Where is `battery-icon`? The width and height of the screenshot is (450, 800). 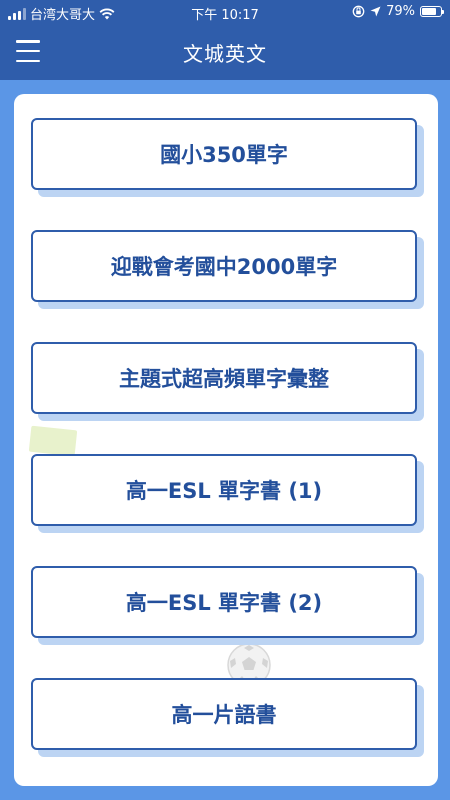
battery-icon is located at coordinates (432, 11).